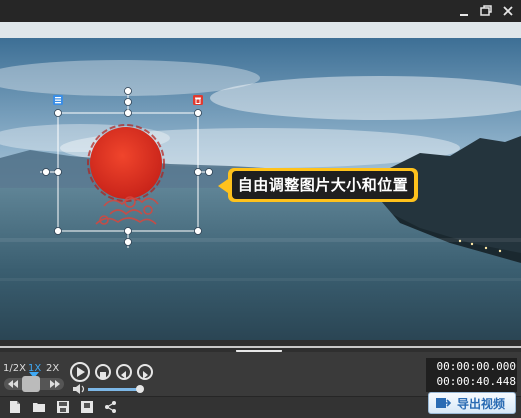 The width and height of the screenshot is (521, 418). What do you see at coordinates (476, 366) in the screenshot?
I see `current-time: 00:00:00.000` at bounding box center [476, 366].